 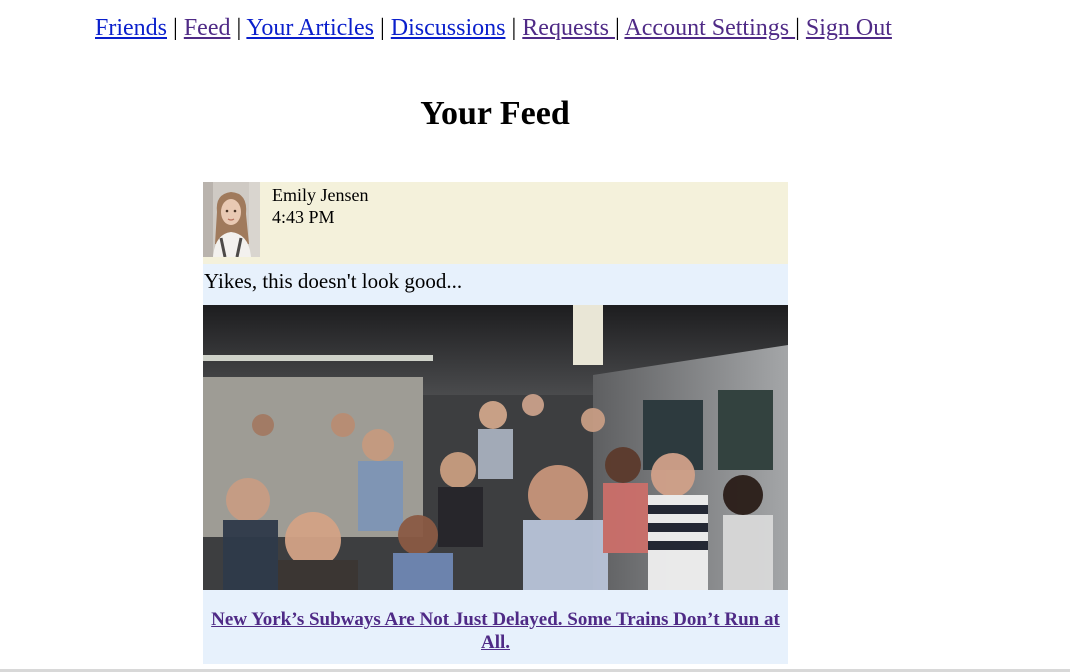 What do you see at coordinates (207, 28) in the screenshot?
I see `nav-link-feed: Feed` at bounding box center [207, 28].